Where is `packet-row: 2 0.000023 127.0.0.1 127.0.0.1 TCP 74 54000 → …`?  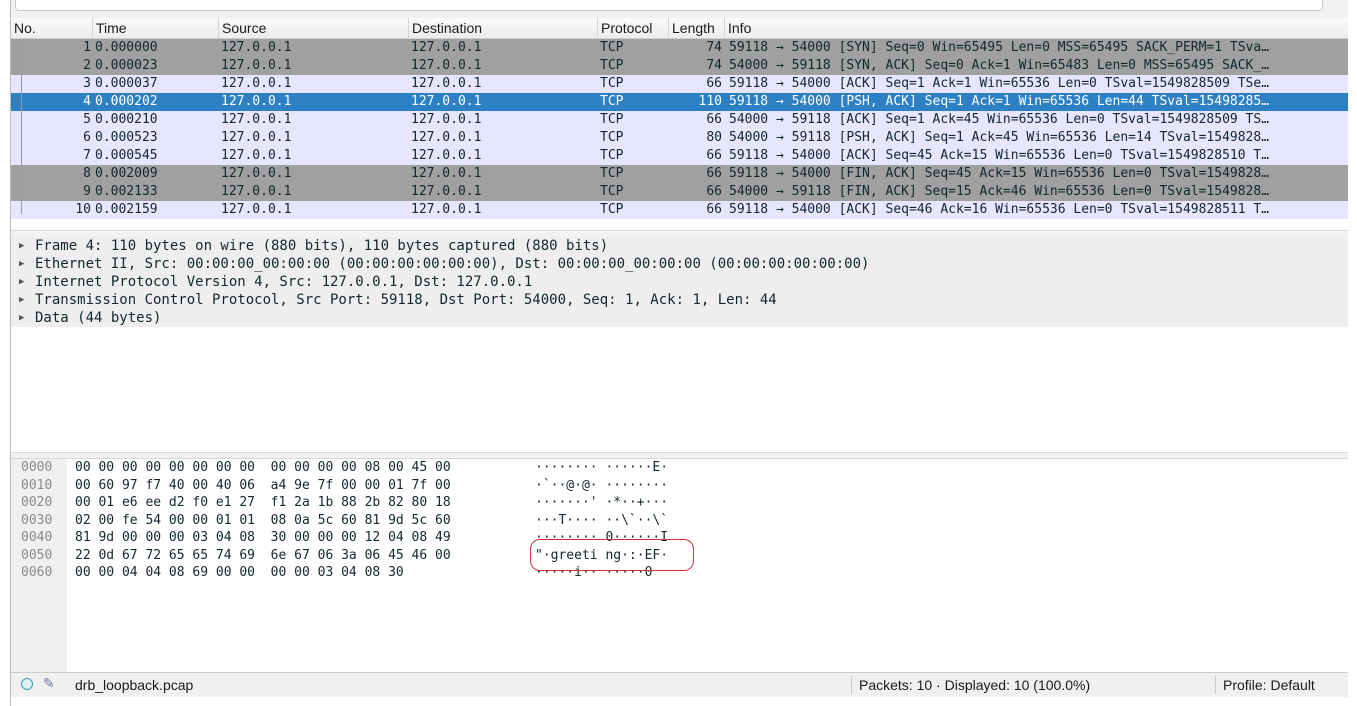 packet-row: 2 0.000023 127.0.0.1 127.0.0.1 TCP 74 54000 → … is located at coordinates (679, 66).